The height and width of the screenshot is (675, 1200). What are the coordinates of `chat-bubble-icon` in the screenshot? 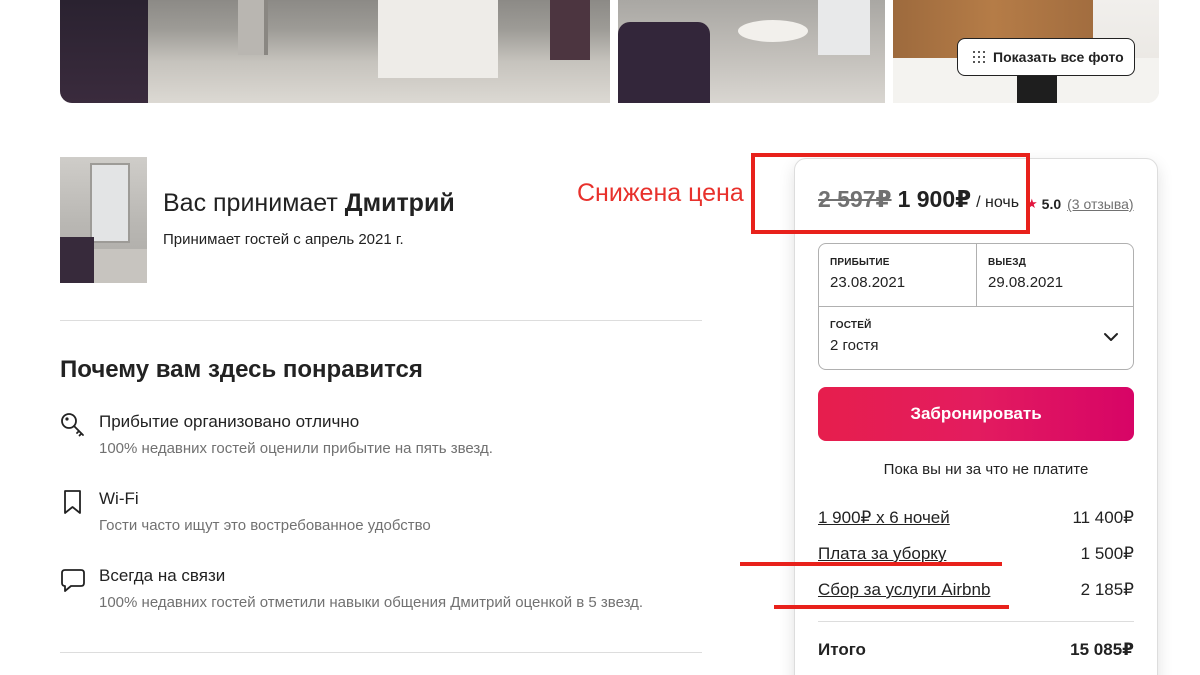 It's located at (73, 580).